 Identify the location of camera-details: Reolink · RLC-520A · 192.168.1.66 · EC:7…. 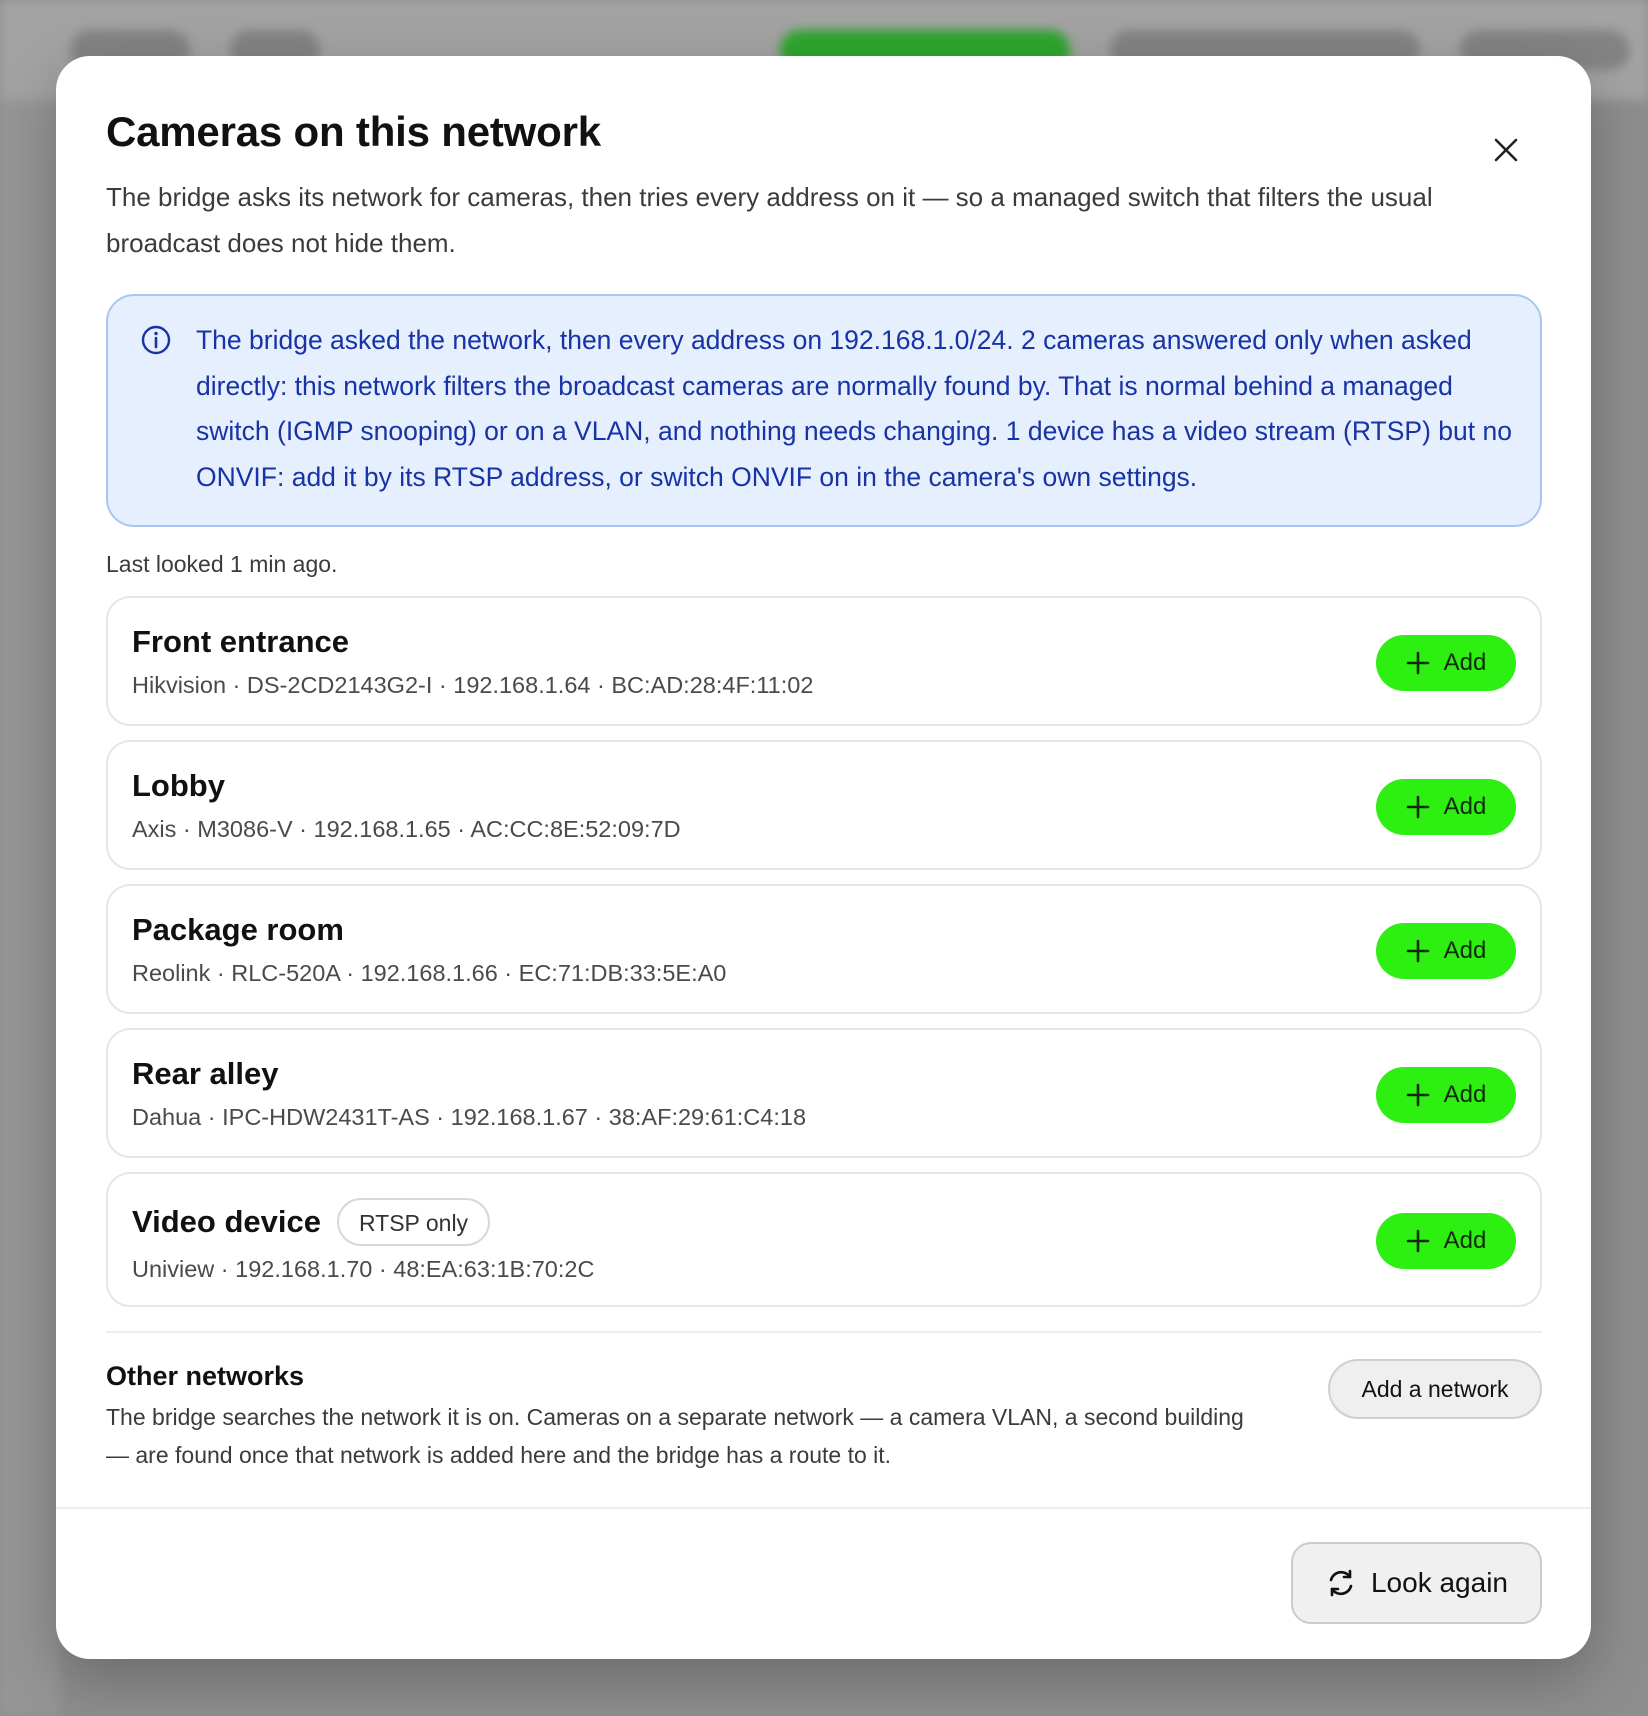
(429, 973).